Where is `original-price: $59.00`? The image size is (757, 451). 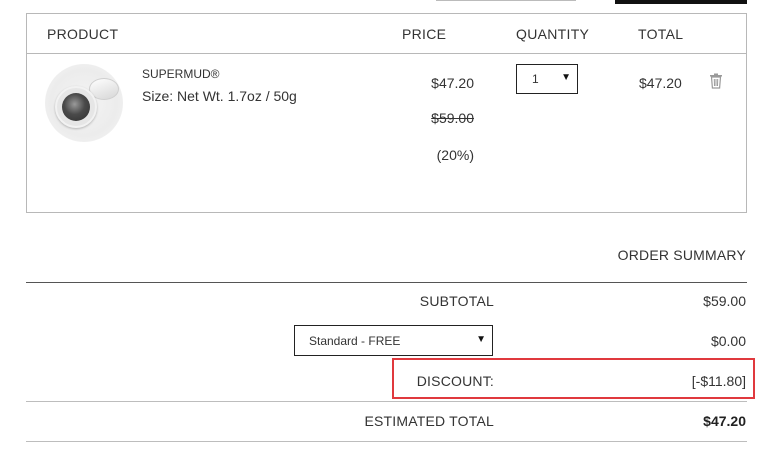 original-price: $59.00 is located at coordinates (452, 118).